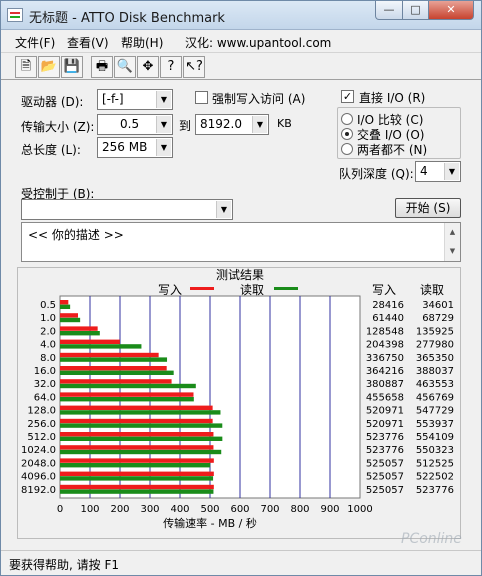 Image resolution: width=482 pixels, height=576 pixels. What do you see at coordinates (35, 42) in the screenshot?
I see `menu-file: 文件(F)` at bounding box center [35, 42].